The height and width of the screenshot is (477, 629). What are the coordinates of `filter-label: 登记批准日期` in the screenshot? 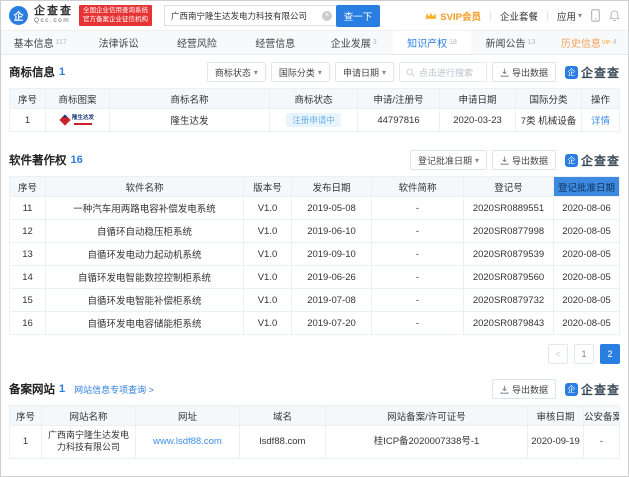 It's located at (444, 160).